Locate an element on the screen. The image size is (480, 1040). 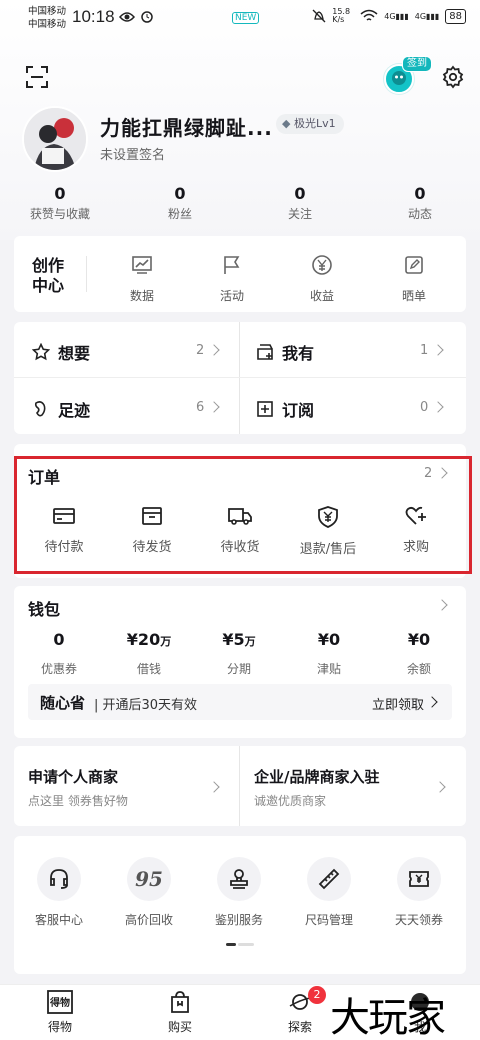
tab-dewu: 得物 得物 is located at coordinates (60, 1012).